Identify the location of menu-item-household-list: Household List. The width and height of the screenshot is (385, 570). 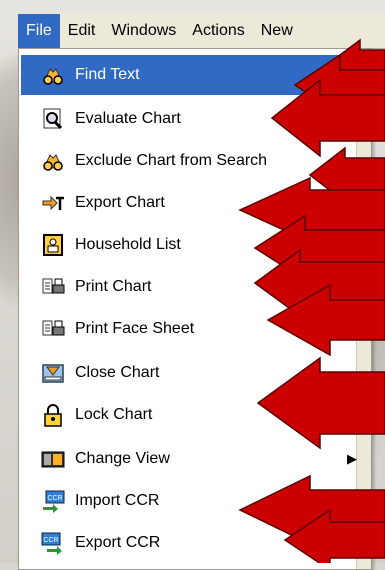
(194, 245).